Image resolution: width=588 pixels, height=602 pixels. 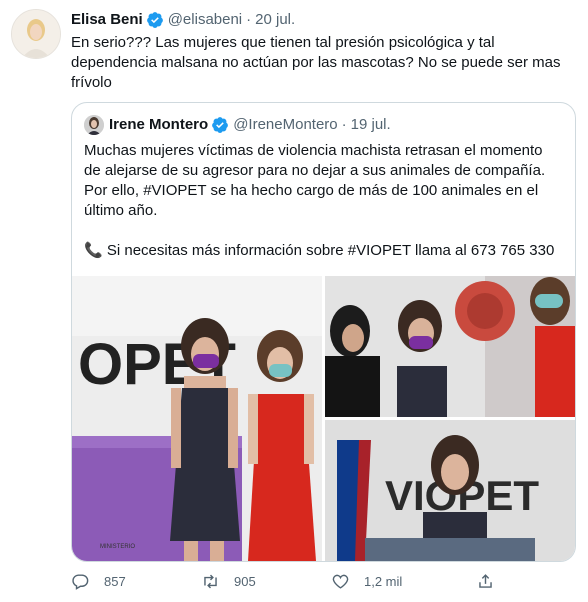 I want to click on reply-button: 857, so click(x=98, y=581).